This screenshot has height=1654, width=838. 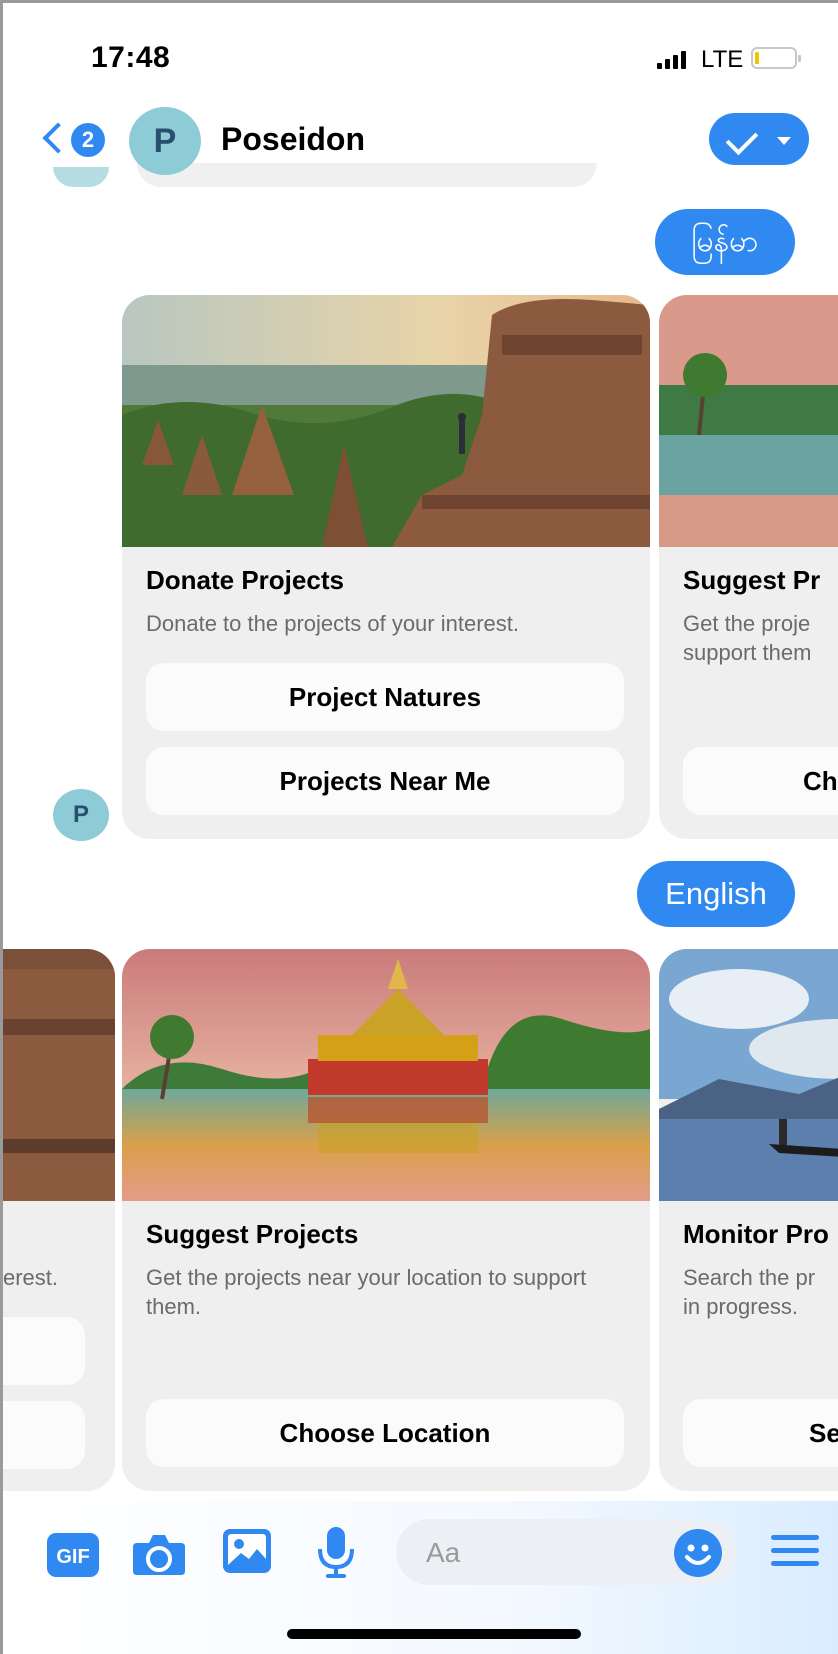 I want to click on card-donate-projects-prev: erest., so click(x=59, y=1220).